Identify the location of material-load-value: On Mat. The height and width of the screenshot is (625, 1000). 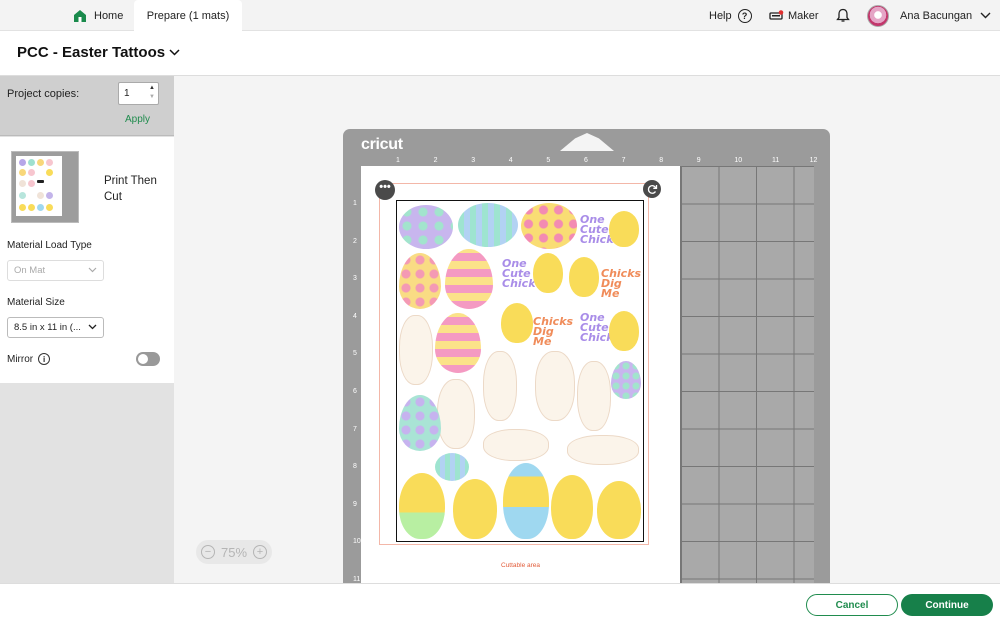
(30, 270).